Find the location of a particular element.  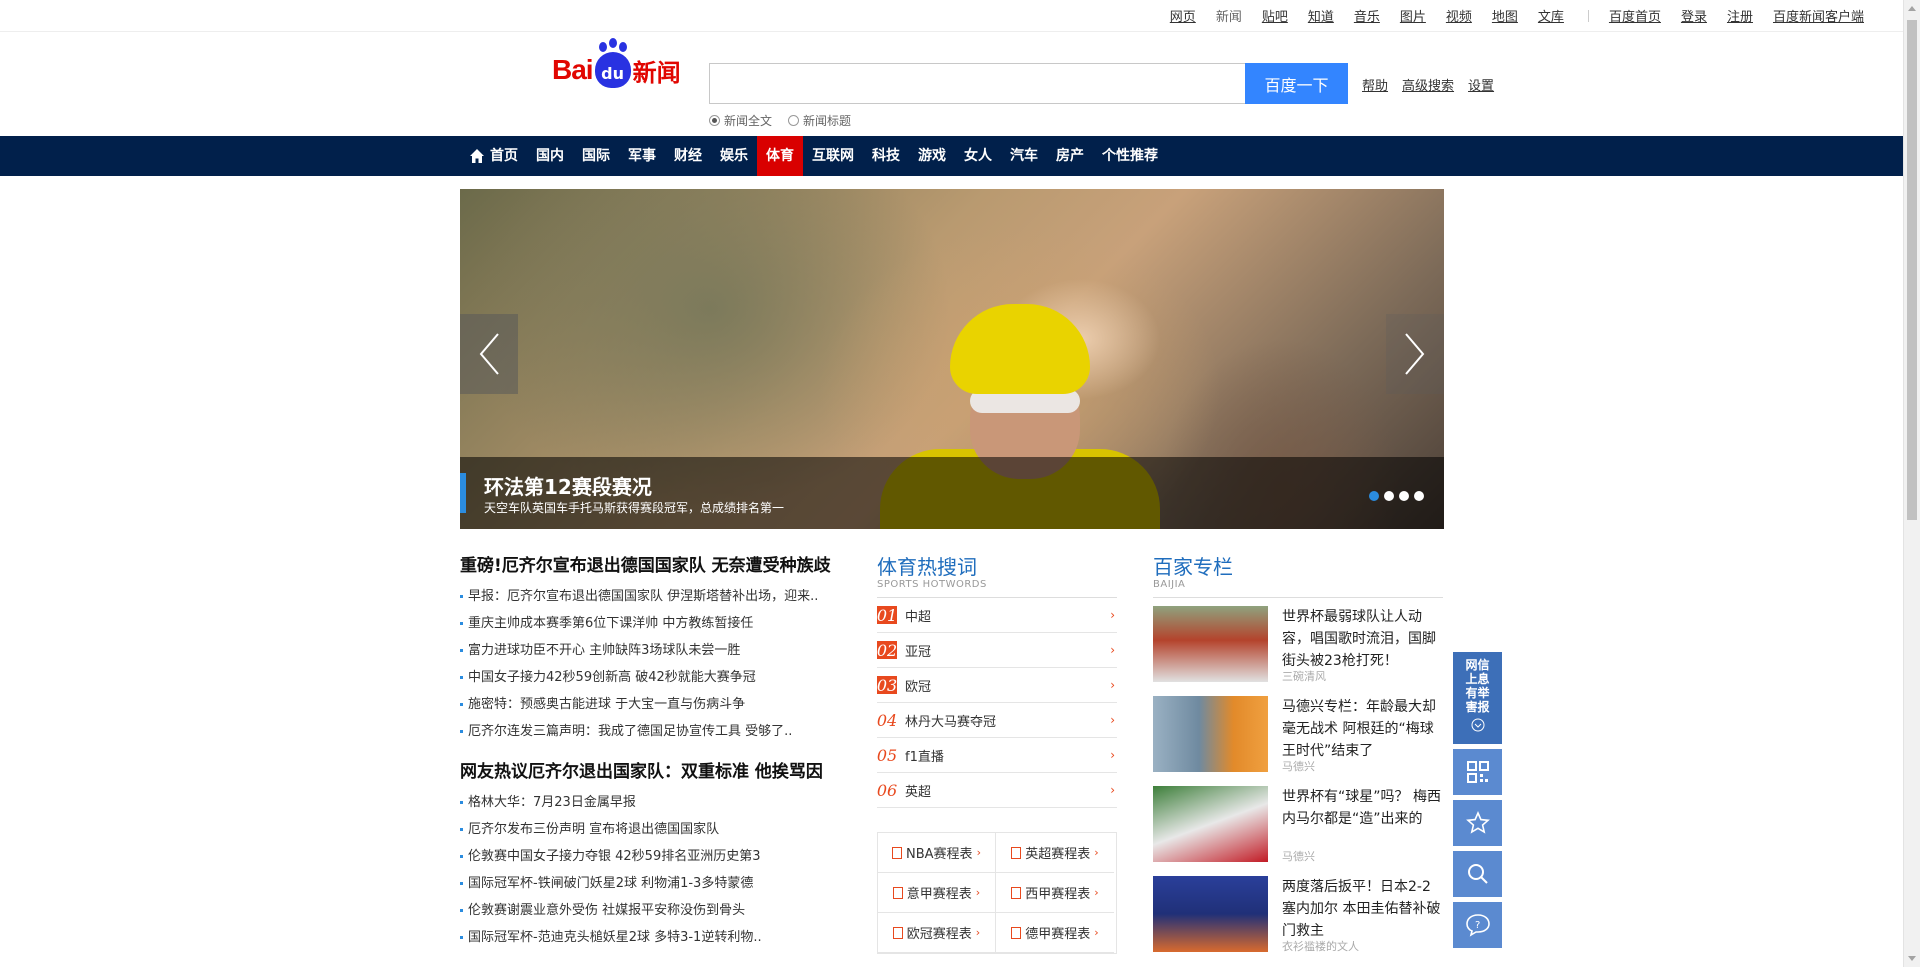

hotword-item: 02 亚冠 › is located at coordinates (997, 650).